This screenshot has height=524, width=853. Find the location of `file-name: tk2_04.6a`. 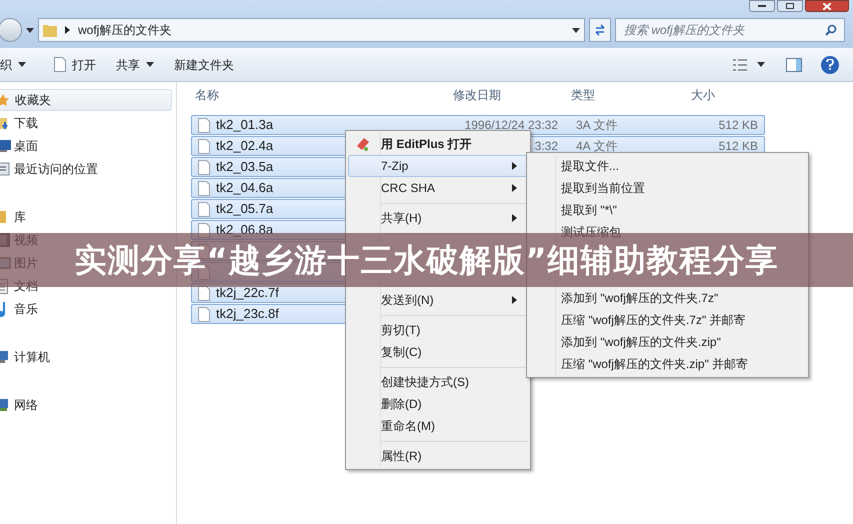

file-name: tk2_04.6a is located at coordinates (245, 188).